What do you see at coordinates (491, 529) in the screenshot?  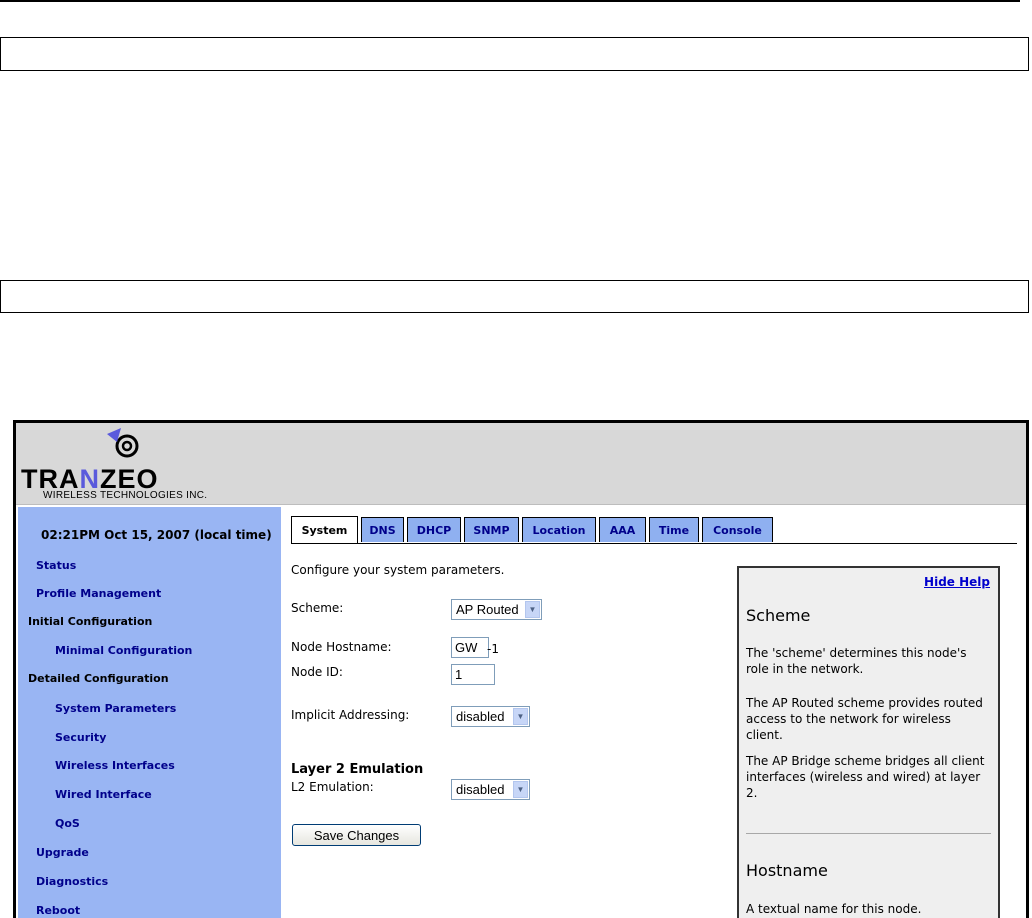 I see `tab-snmp: SNMP` at bounding box center [491, 529].